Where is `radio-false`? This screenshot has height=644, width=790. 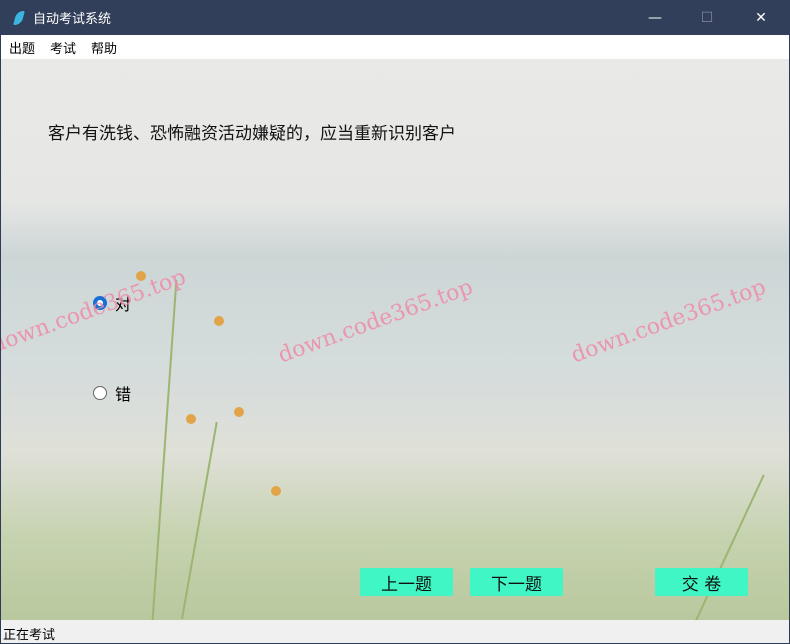 radio-false is located at coordinates (100, 393).